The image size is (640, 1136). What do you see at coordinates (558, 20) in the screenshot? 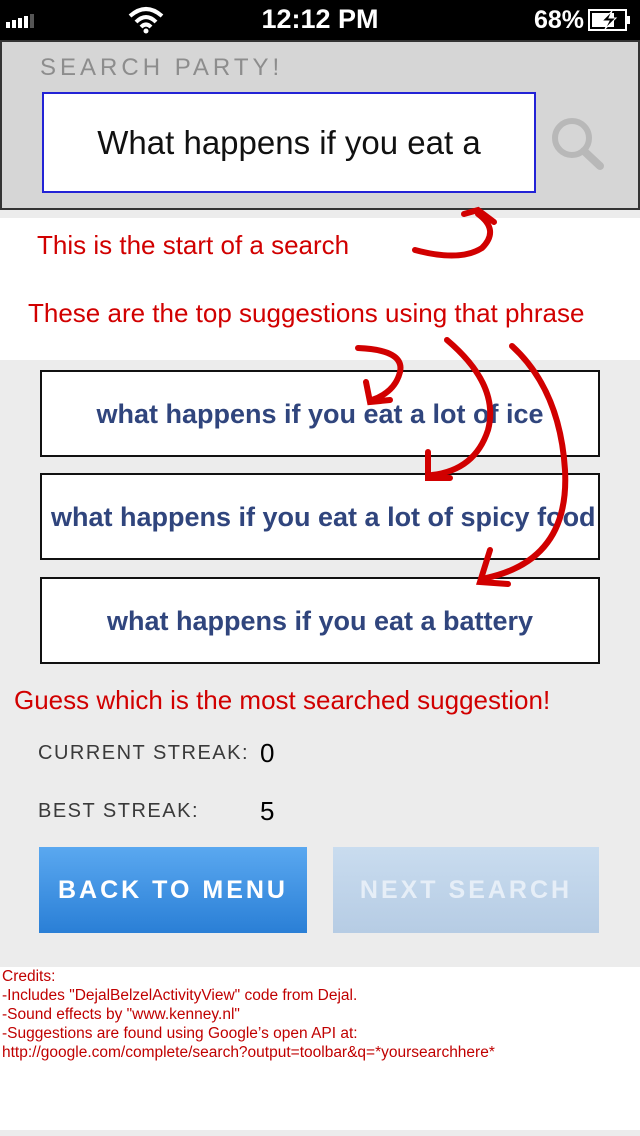
I see `battery-percent: 68%` at bounding box center [558, 20].